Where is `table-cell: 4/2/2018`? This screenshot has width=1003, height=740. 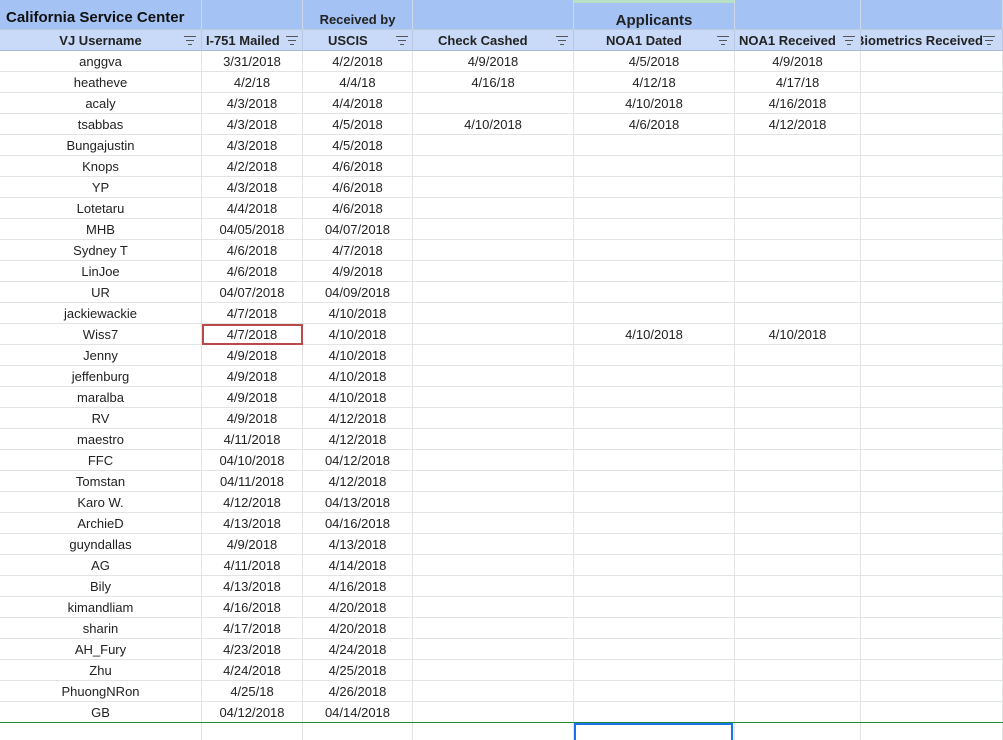 table-cell: 4/2/2018 is located at coordinates (358, 61).